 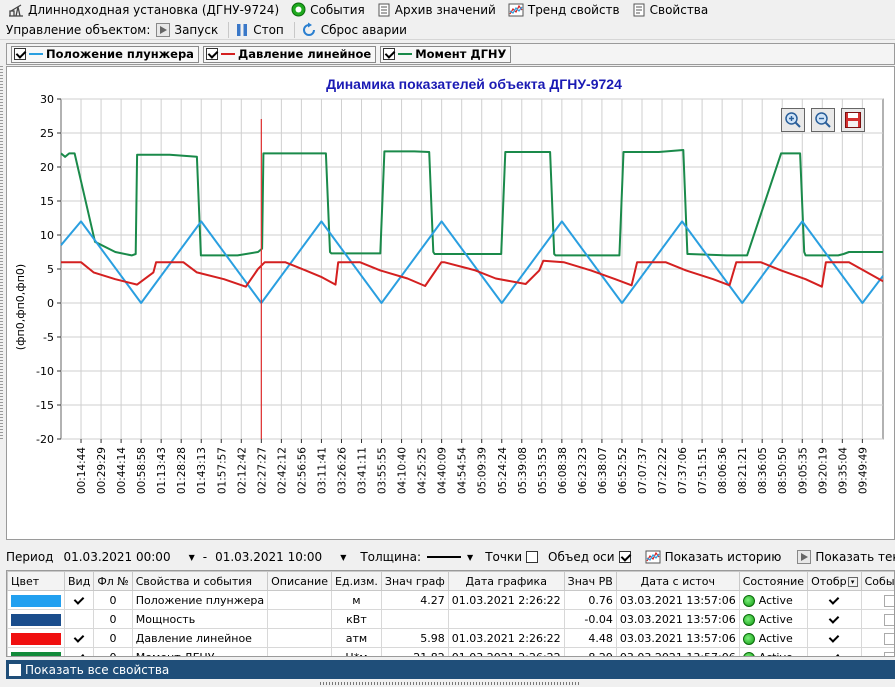 What do you see at coordinates (793, 120) in the screenshot?
I see `zoom-in-button` at bounding box center [793, 120].